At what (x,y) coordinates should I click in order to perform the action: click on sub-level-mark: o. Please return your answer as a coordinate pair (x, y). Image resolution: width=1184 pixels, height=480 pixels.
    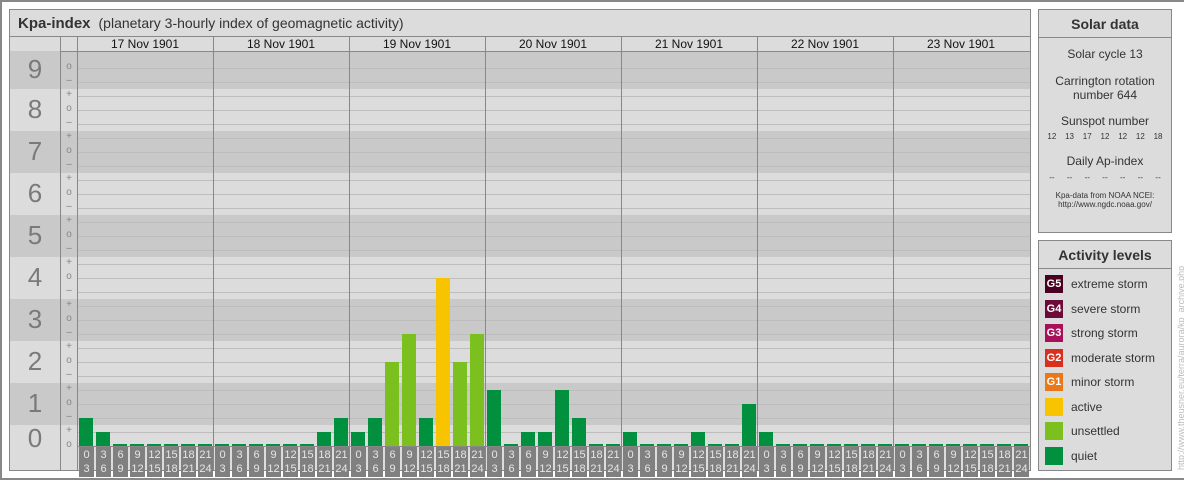
    Looking at the image, I should click on (69, 276).